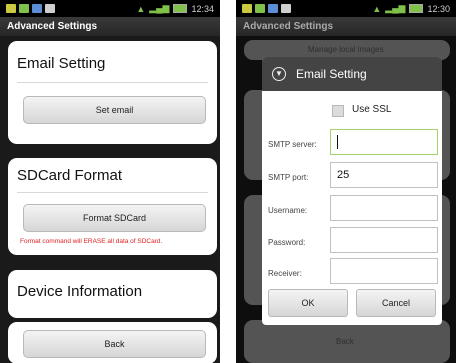 This screenshot has width=456, height=363. Describe the element at coordinates (384, 175) in the screenshot. I see `smtp-port-input: 25` at that location.